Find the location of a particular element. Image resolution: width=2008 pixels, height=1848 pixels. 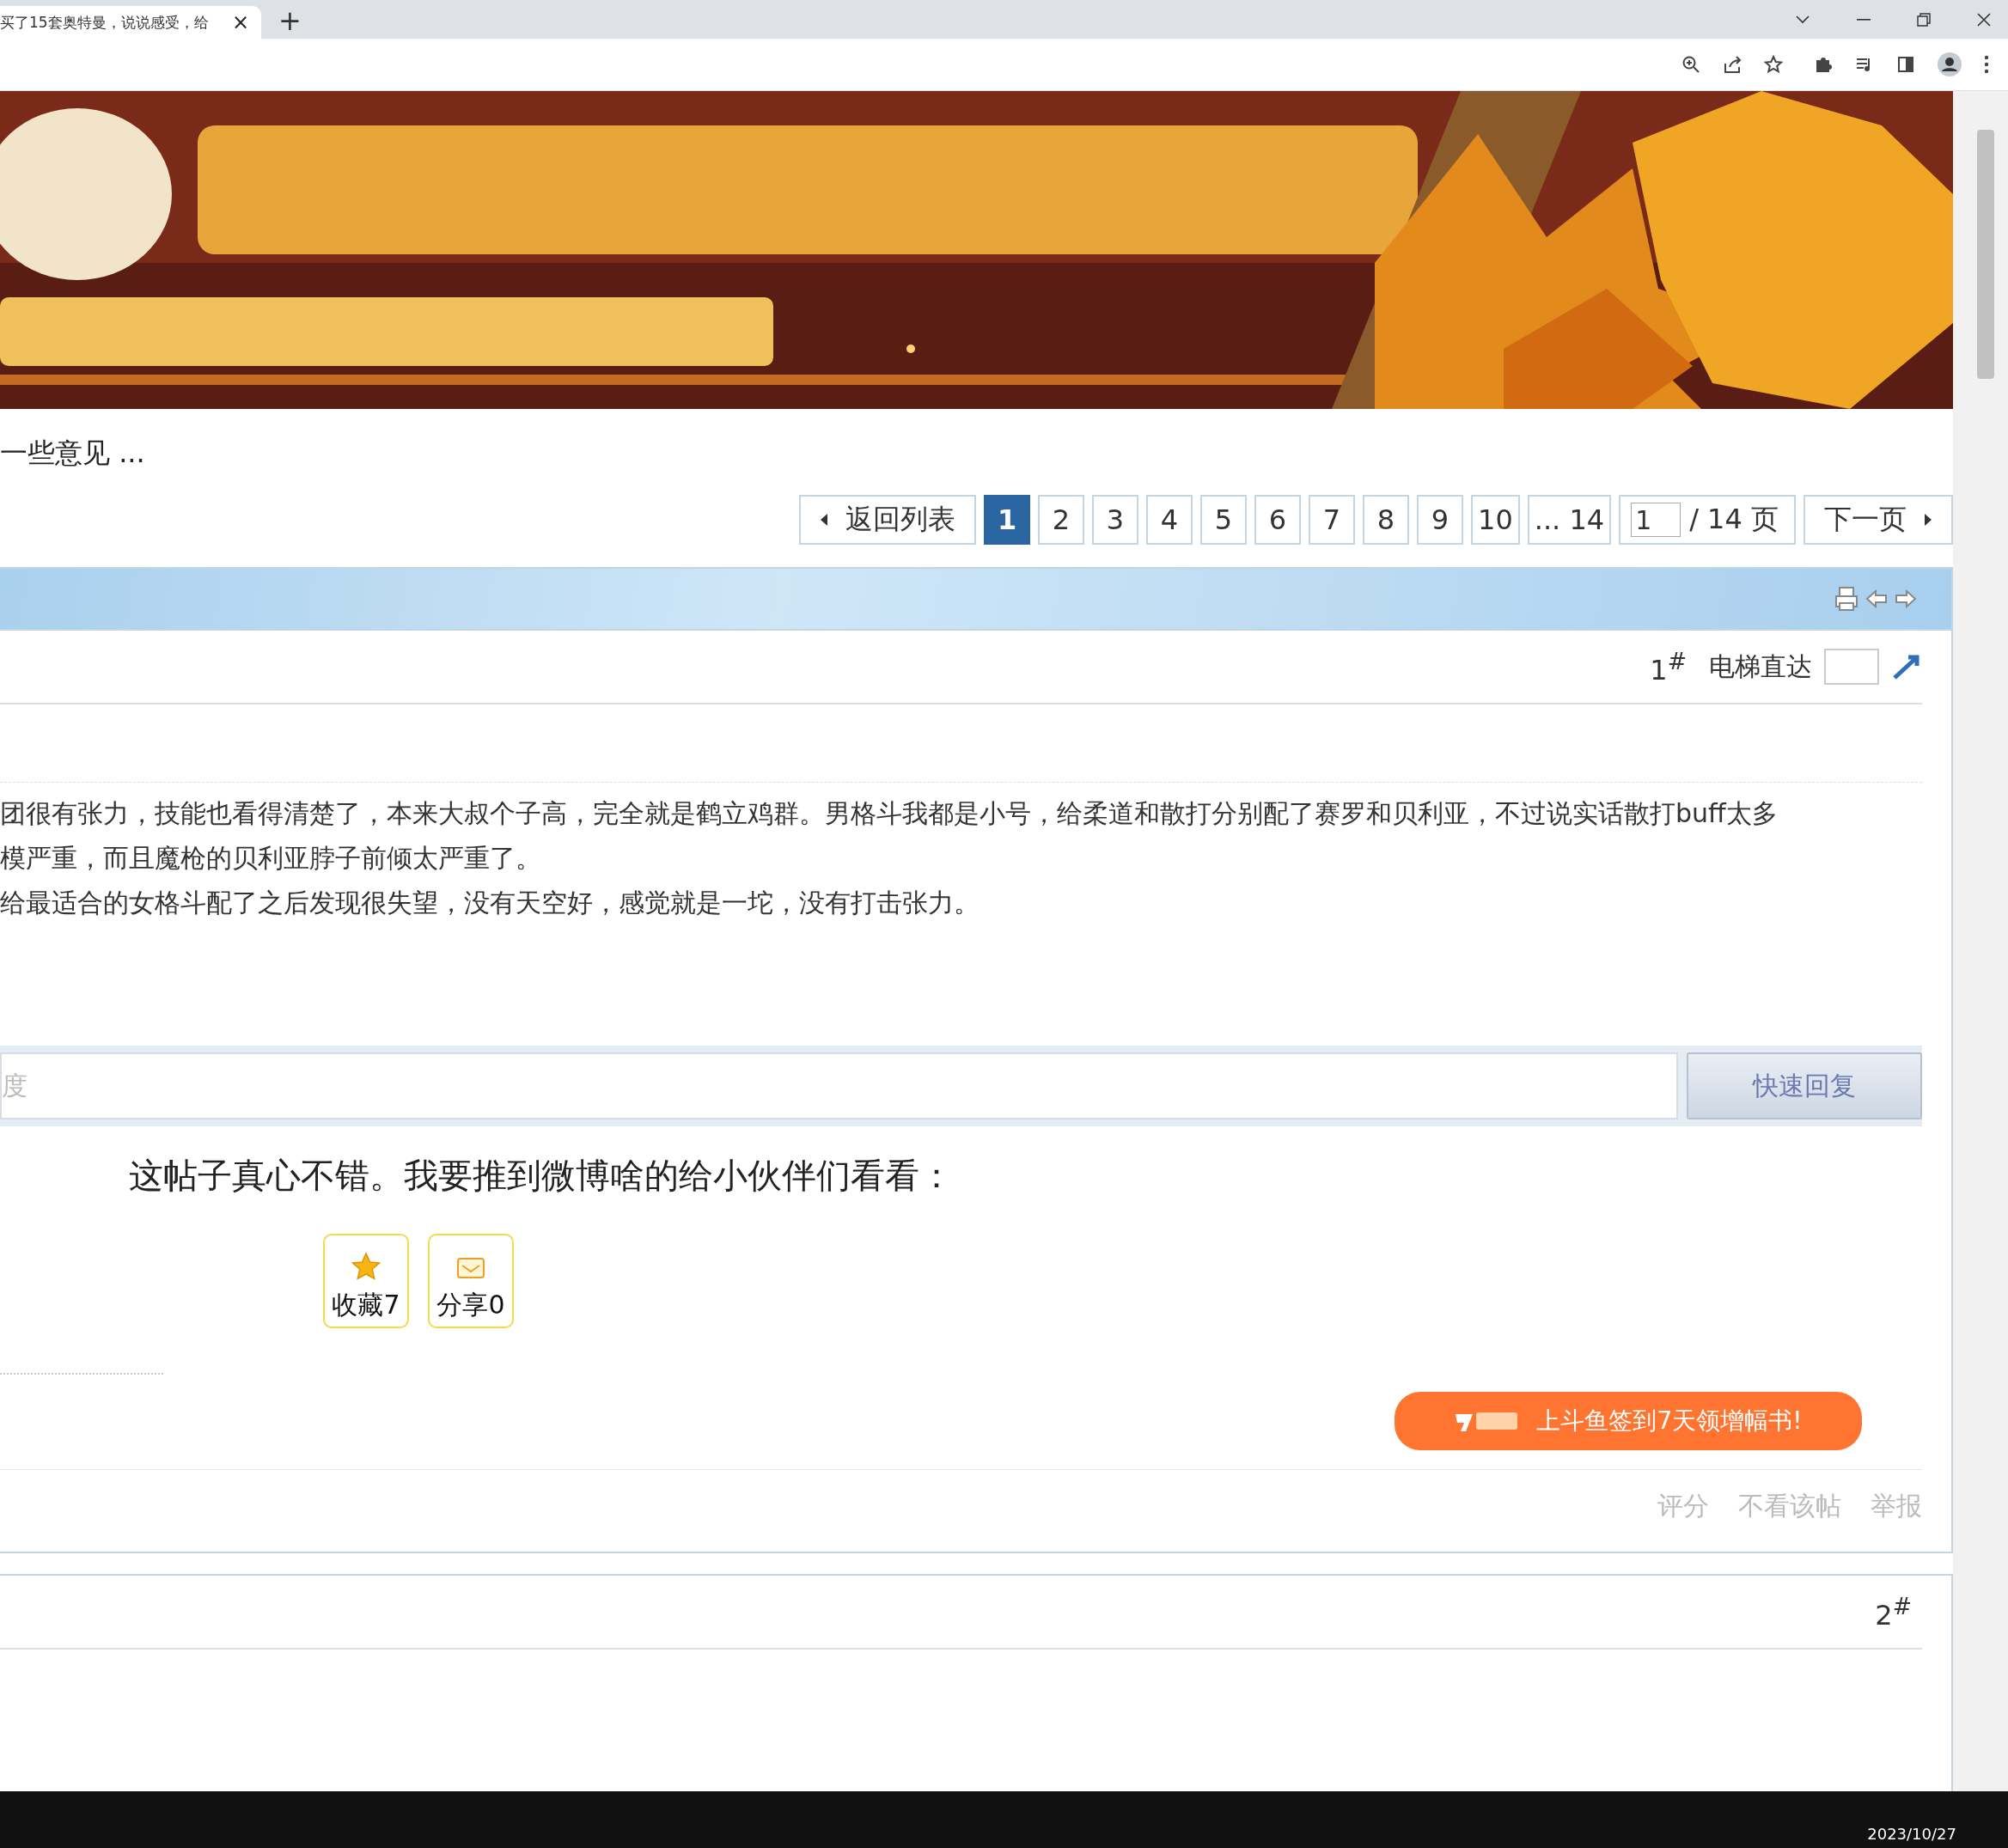

share-icon is located at coordinates (1732, 64).